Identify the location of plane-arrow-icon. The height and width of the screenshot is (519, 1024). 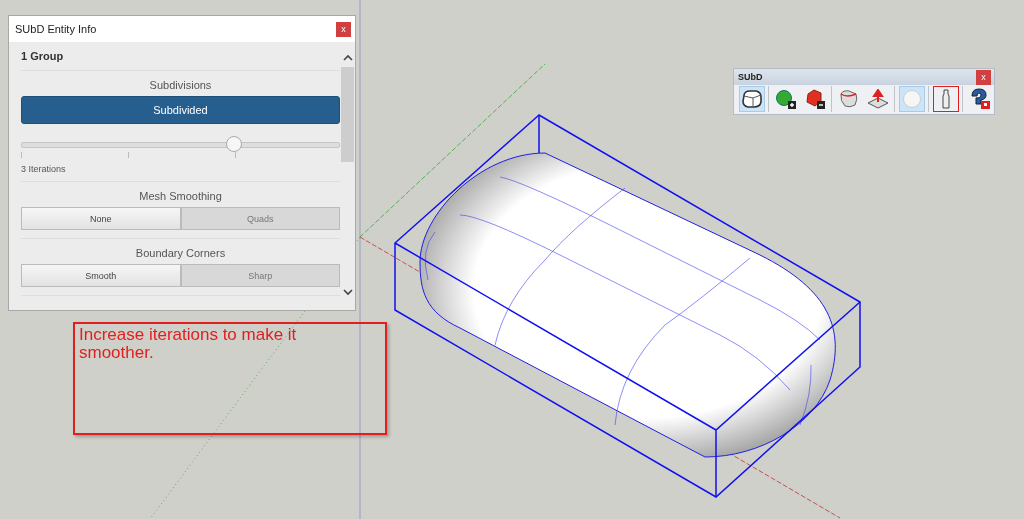
(878, 99).